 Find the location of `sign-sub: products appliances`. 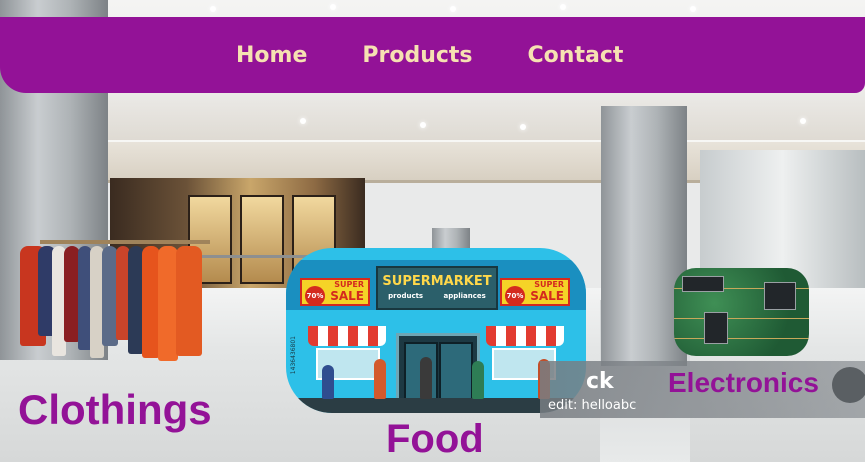

sign-sub: products appliances is located at coordinates (437, 296).